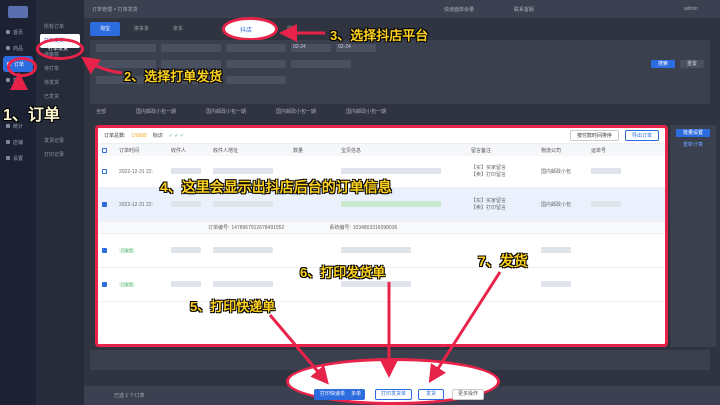 This screenshot has height=405, width=720. What do you see at coordinates (129, 150) in the screenshot?
I see `column-header: 订单时间` at bounding box center [129, 150].